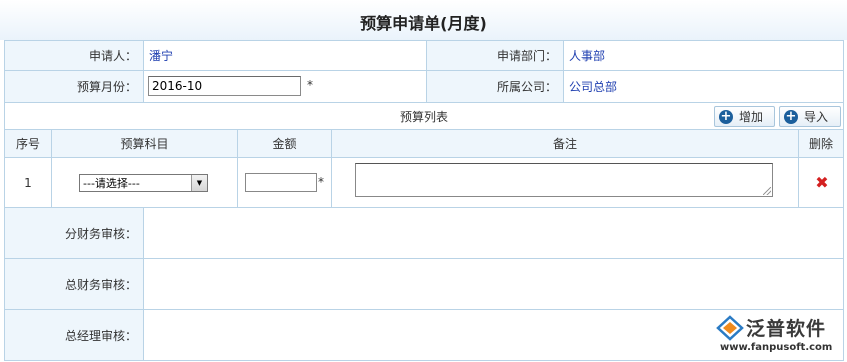 Image resolution: width=847 pixels, height=362 pixels. I want to click on red-x-icon: ✖, so click(822, 183).